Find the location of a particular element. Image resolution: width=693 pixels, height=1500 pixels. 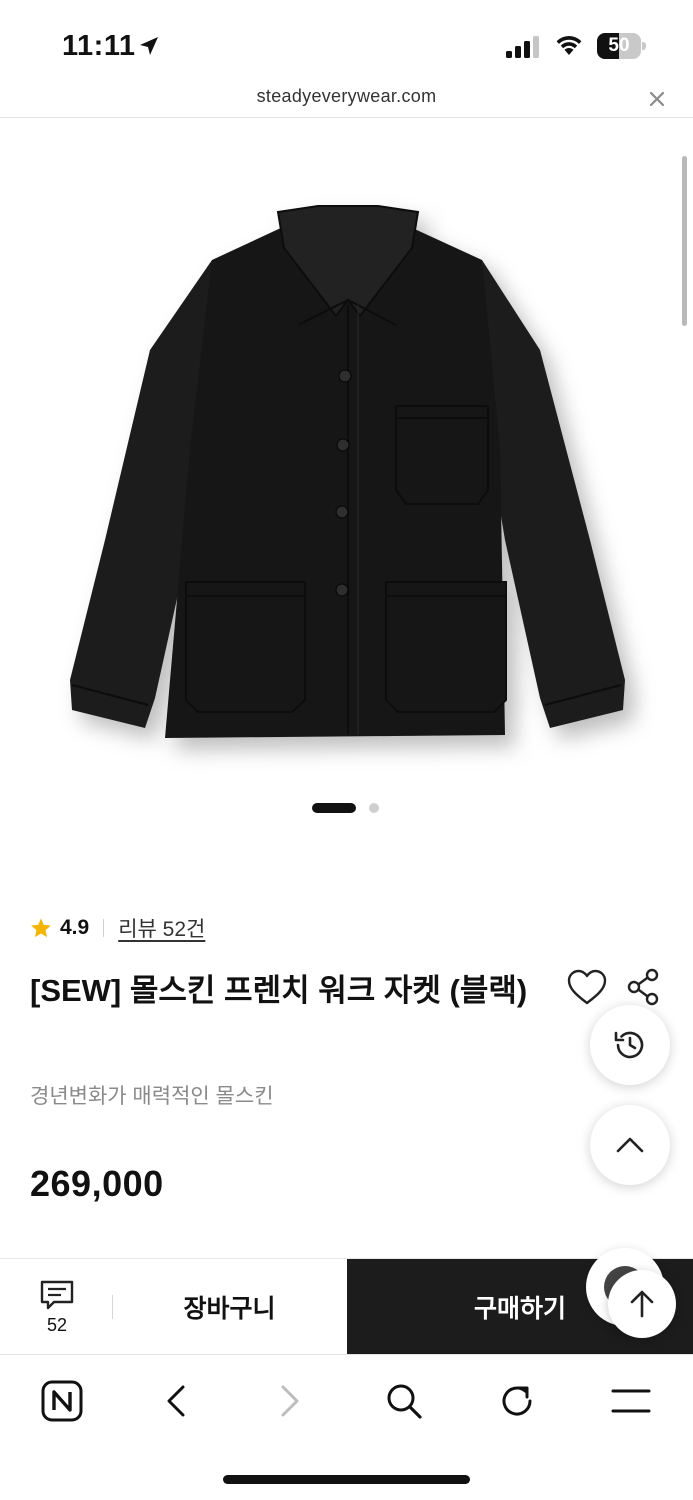

rating-row: 4.9 리뷰 52건 is located at coordinates (117, 928).